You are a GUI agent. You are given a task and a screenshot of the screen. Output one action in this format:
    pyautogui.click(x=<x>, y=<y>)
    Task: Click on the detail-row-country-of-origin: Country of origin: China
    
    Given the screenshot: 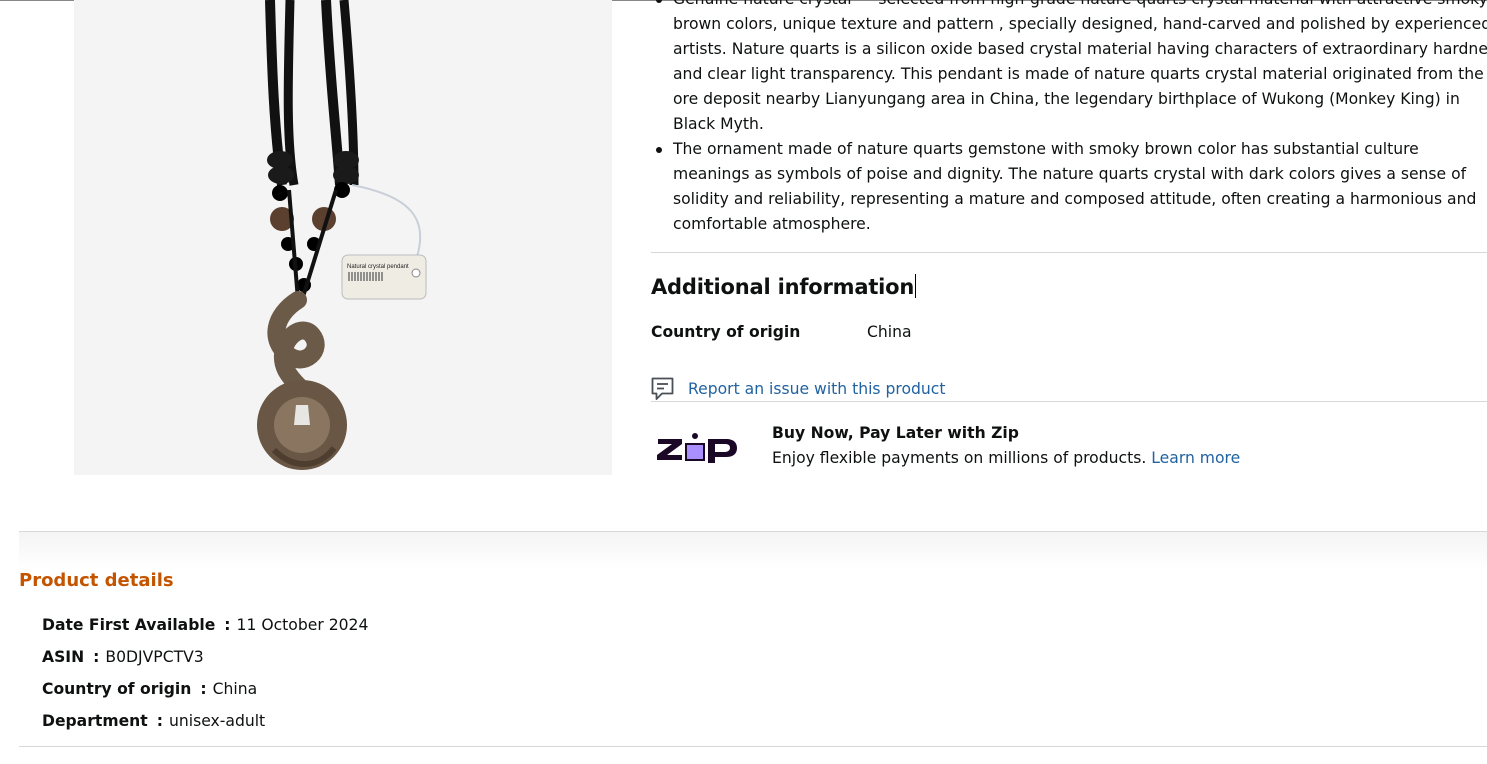 What is the action you would take?
    pyautogui.click(x=205, y=692)
    